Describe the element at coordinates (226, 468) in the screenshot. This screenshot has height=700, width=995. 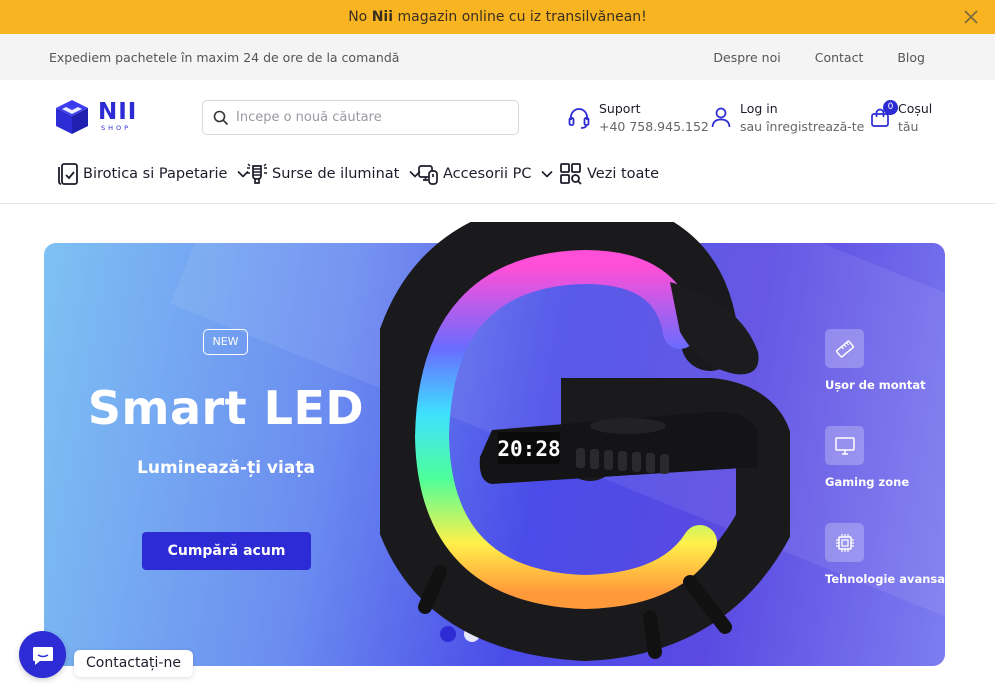
I see `hero-subtitle: Luminează-ți viața` at that location.